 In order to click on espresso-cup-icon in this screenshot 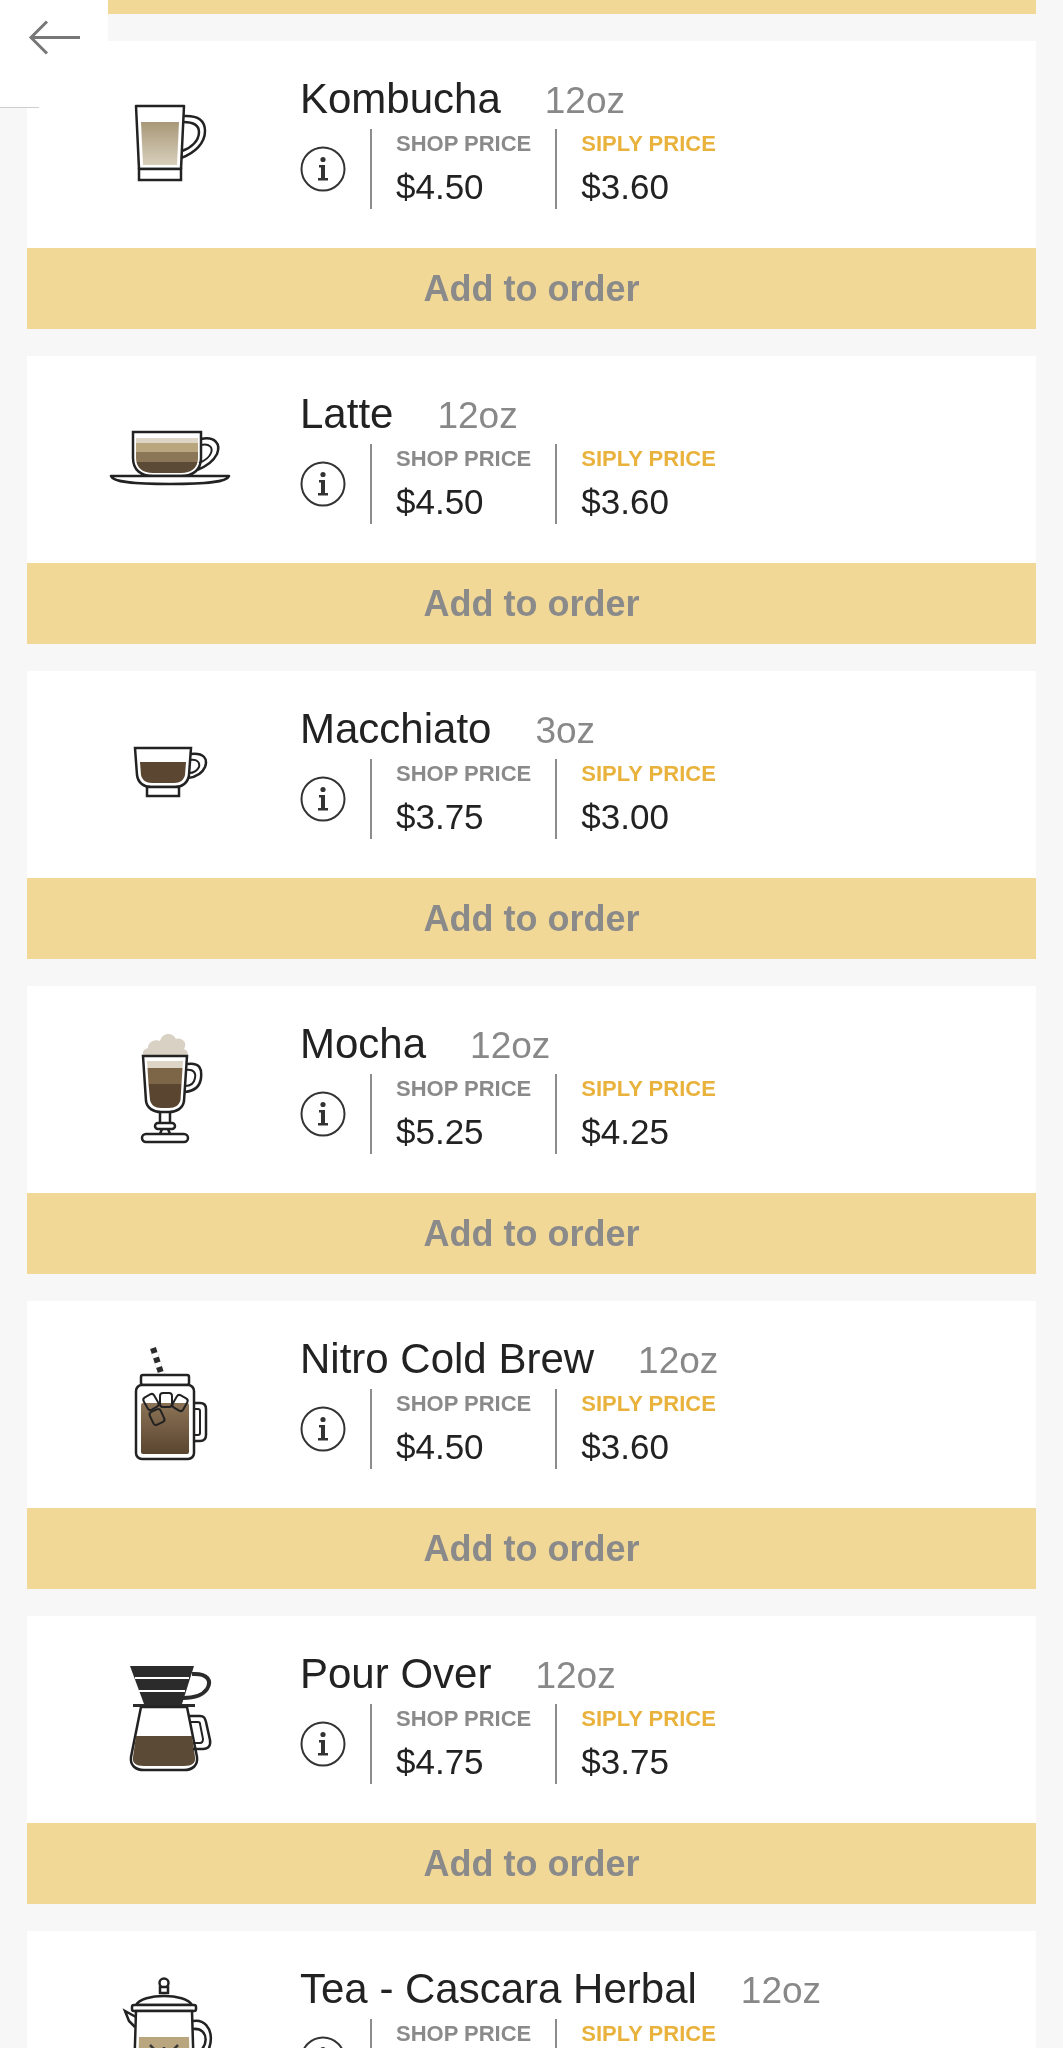, I will do `click(170, 772)`.